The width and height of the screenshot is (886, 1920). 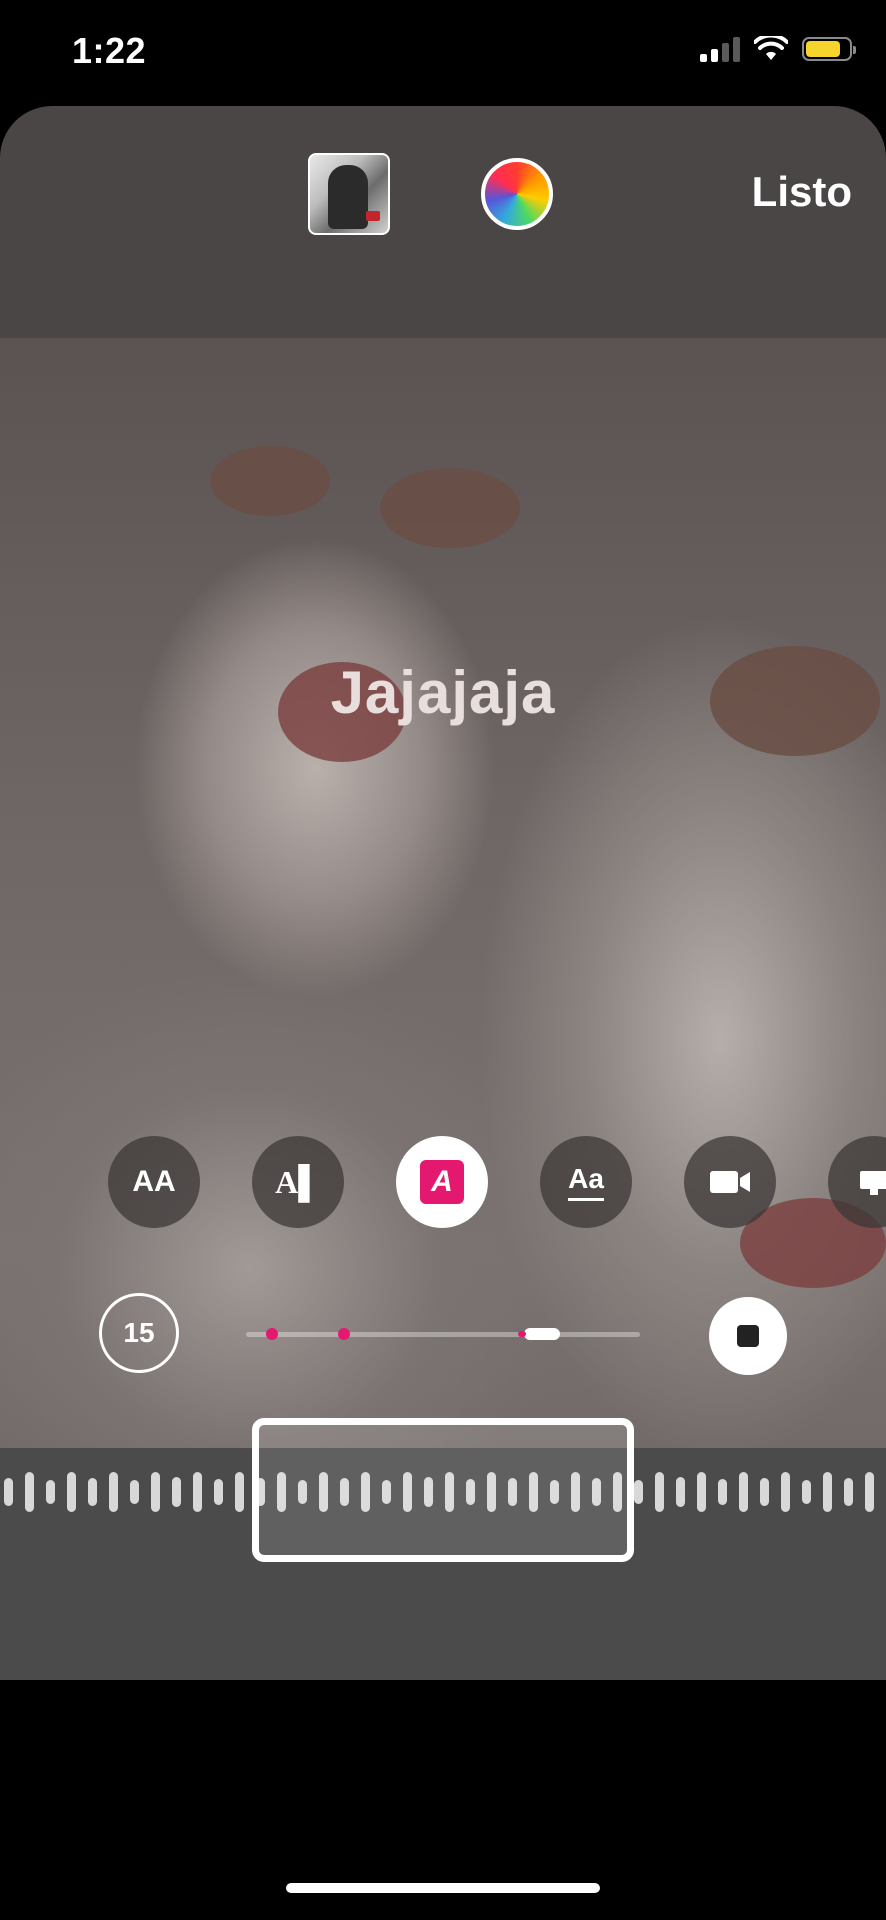 What do you see at coordinates (109, 50) in the screenshot?
I see `status-time: 1:22` at bounding box center [109, 50].